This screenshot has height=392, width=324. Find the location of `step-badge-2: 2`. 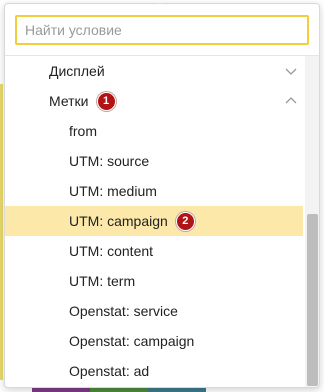

step-badge-2: 2 is located at coordinates (185, 221).